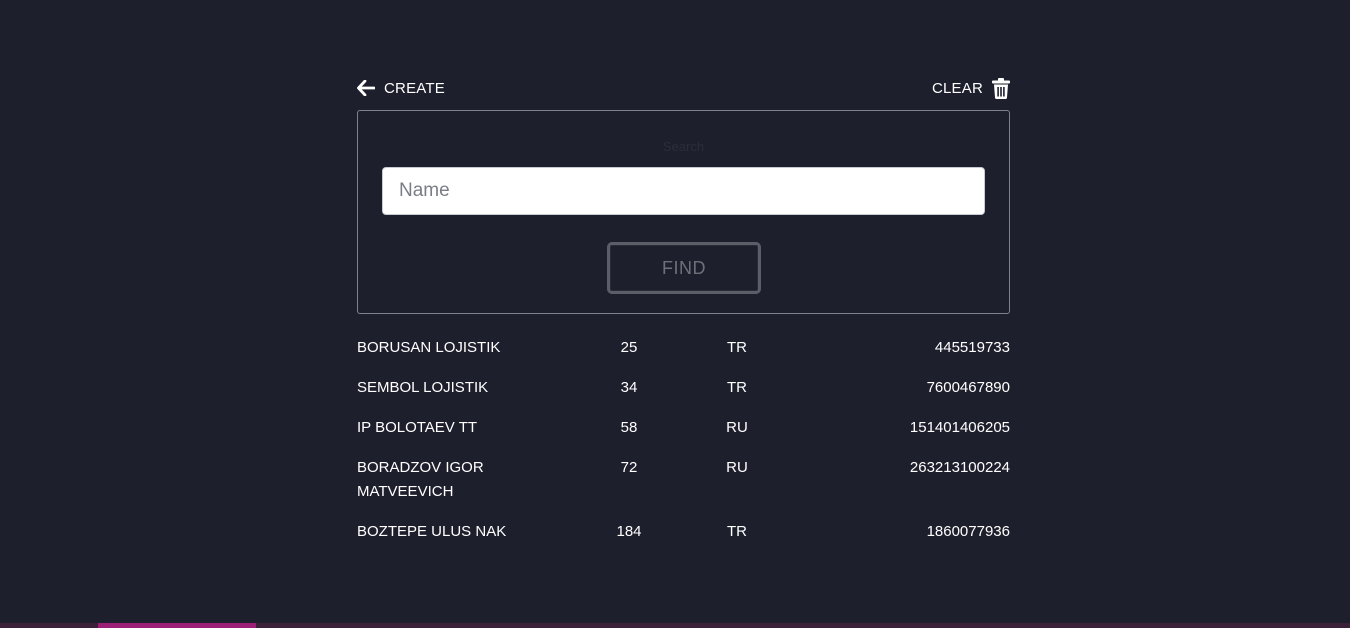 The image size is (1350, 628). What do you see at coordinates (683, 146) in the screenshot?
I see `search-panel-title: Search` at bounding box center [683, 146].